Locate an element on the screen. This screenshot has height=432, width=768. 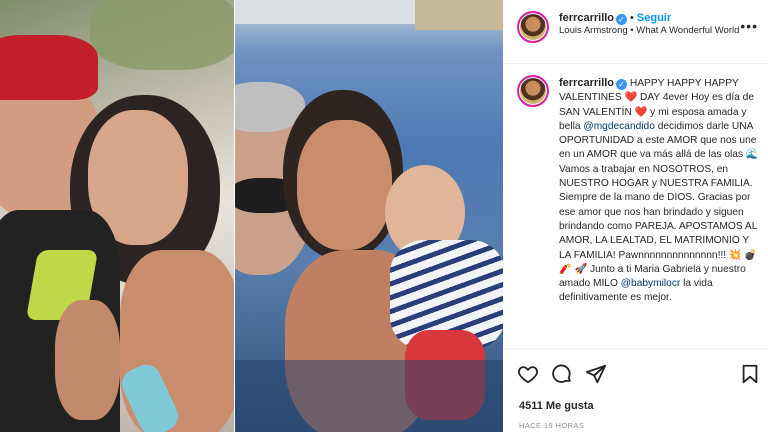
avatar is located at coordinates (533, 27).